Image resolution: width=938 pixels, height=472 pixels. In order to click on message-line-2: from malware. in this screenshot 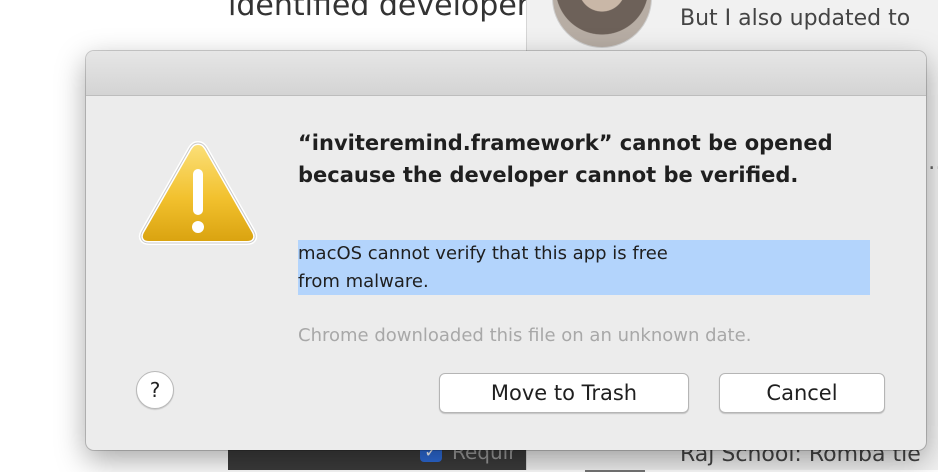, I will do `click(363, 281)`.